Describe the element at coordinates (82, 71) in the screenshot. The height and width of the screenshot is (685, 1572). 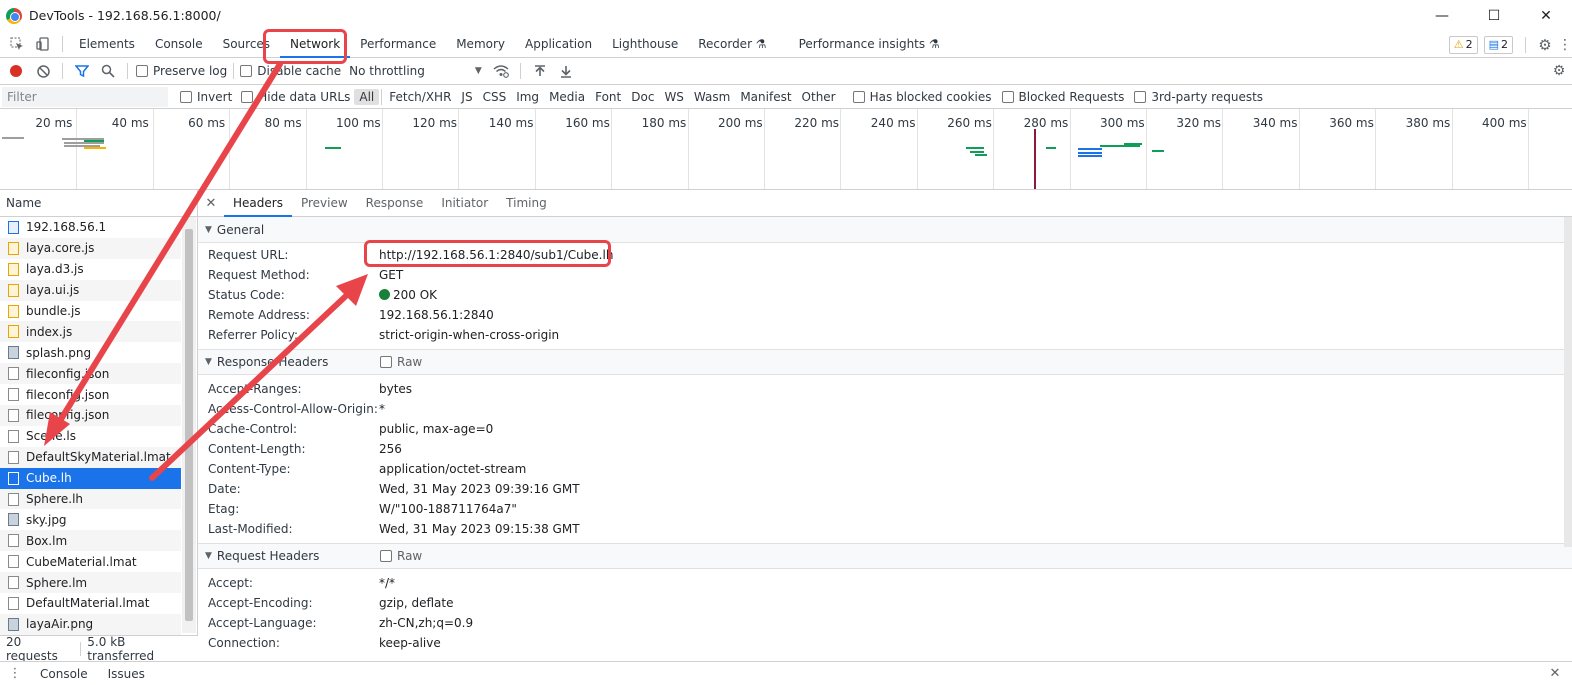
I see `filter-icon` at that location.